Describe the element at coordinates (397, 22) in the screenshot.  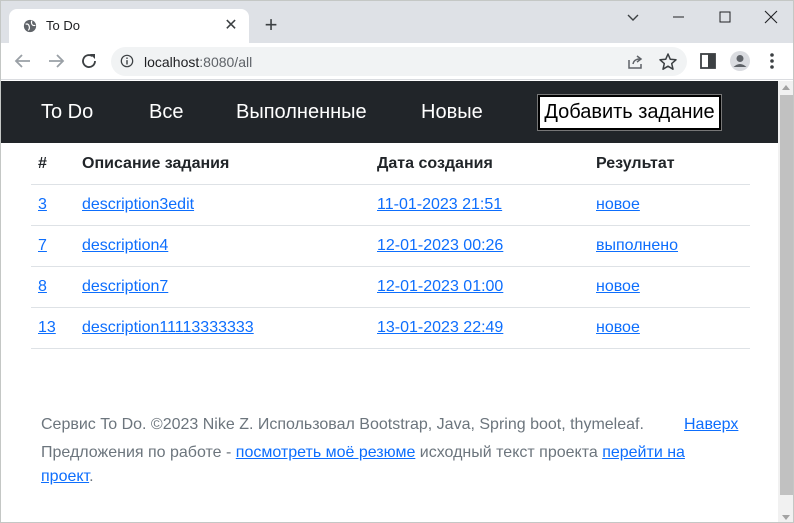
I see `tab-strip: To Do ✕ +` at that location.